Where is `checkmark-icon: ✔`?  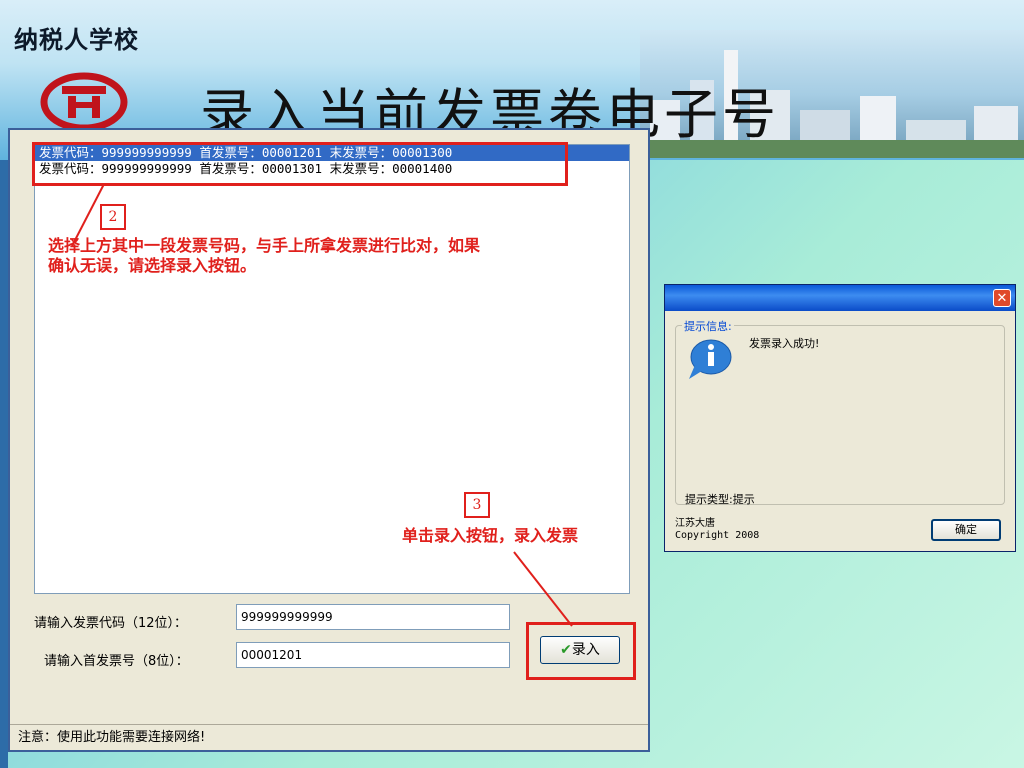
checkmark-icon: ✔ is located at coordinates (566, 650).